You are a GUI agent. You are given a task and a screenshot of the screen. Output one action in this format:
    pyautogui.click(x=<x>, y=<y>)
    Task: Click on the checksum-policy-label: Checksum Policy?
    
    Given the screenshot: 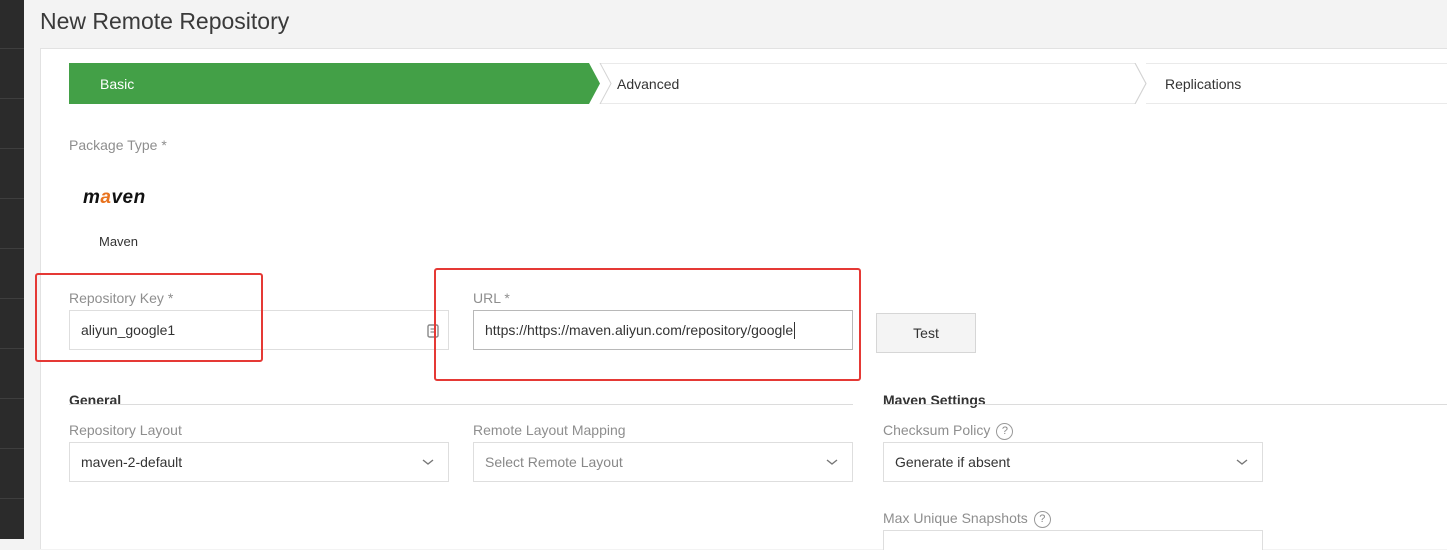 What is the action you would take?
    pyautogui.click(x=948, y=431)
    